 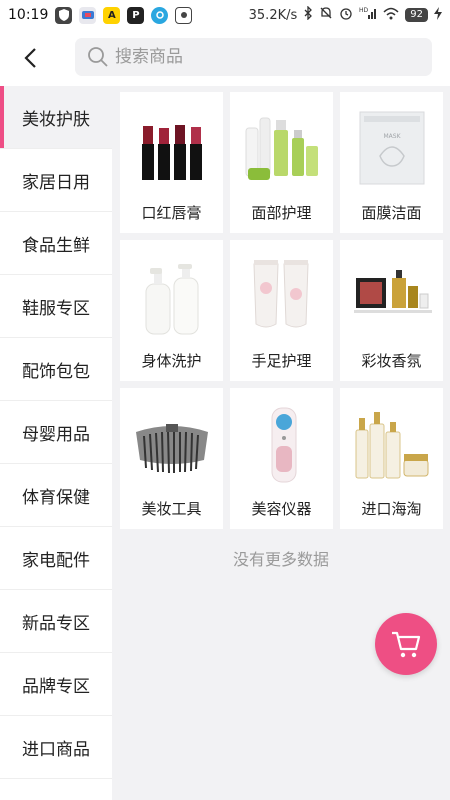 I want to click on subcategory-card: 美妆工具, so click(x=171, y=458).